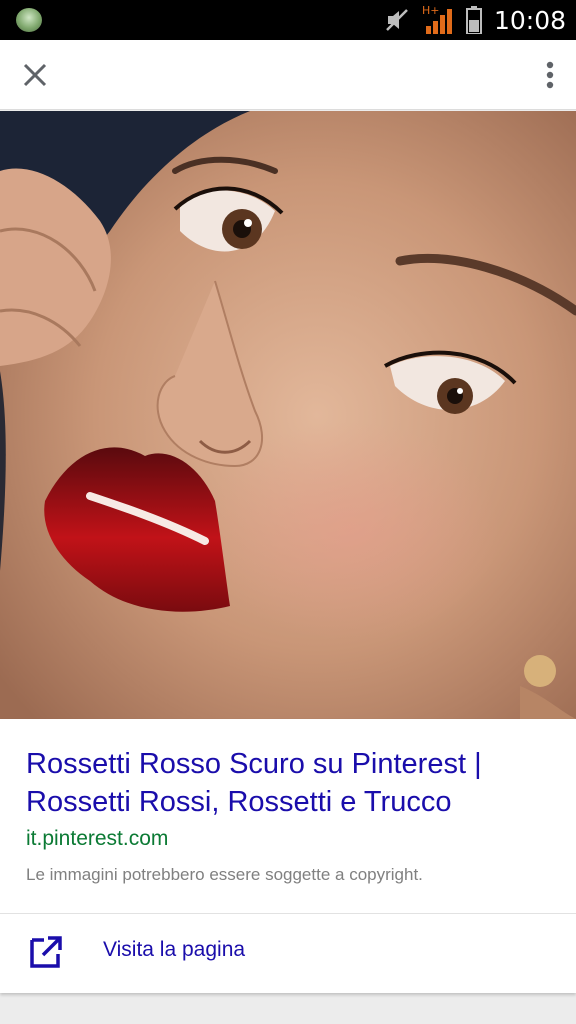 Image resolution: width=576 pixels, height=1024 pixels. I want to click on toolbar, so click(288, 75).